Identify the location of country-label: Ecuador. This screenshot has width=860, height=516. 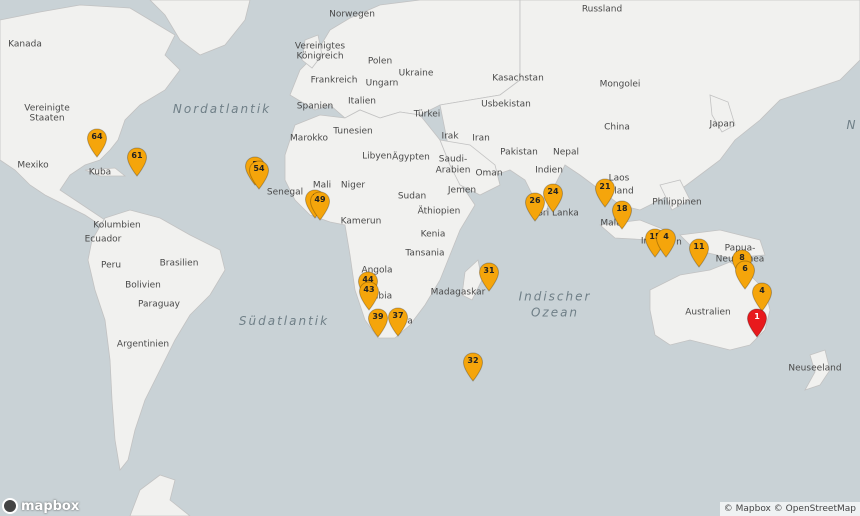
(103, 239).